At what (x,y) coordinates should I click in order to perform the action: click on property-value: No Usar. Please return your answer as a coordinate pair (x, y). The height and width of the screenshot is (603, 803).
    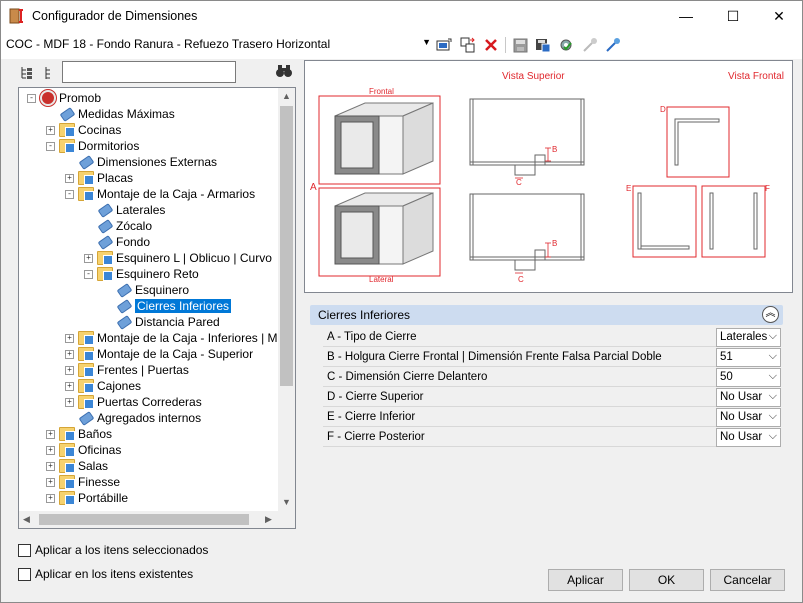
    Looking at the image, I should click on (741, 437).